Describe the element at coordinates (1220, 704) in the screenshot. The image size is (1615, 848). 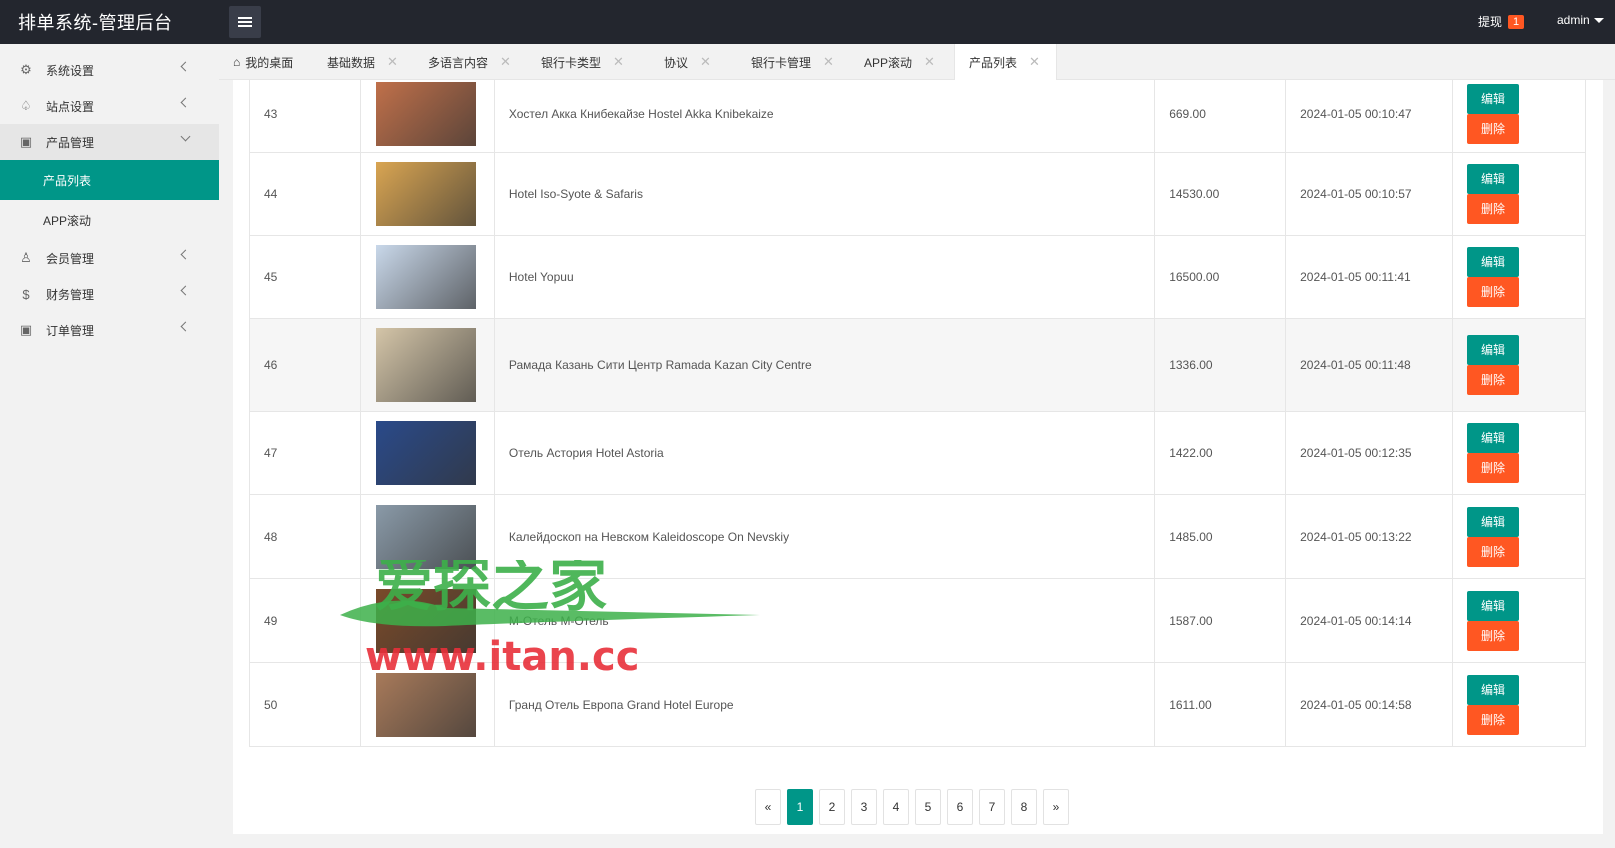
I see `cell-price: 1611.00` at that location.